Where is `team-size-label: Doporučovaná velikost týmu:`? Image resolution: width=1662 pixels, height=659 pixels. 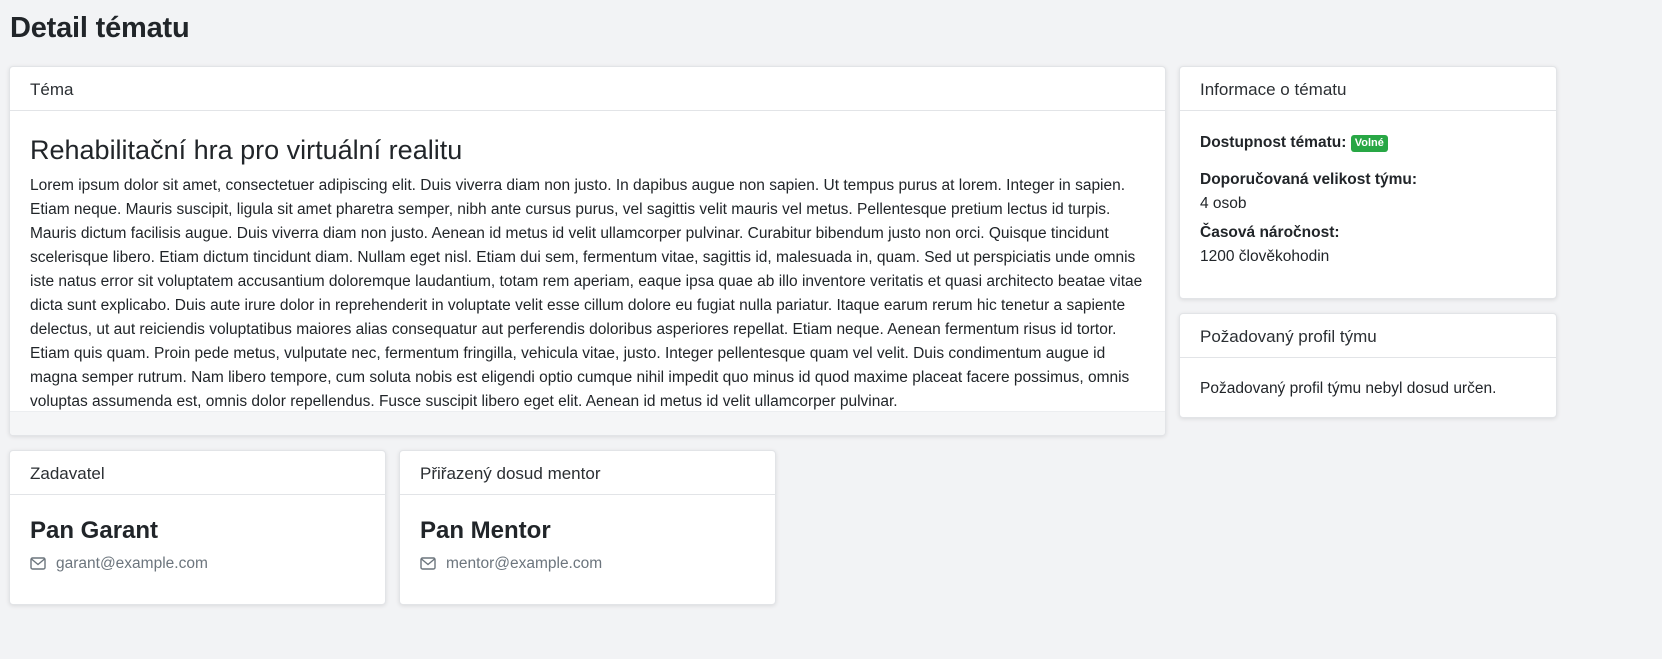 team-size-label: Doporučovaná velikost týmu: is located at coordinates (1309, 179).